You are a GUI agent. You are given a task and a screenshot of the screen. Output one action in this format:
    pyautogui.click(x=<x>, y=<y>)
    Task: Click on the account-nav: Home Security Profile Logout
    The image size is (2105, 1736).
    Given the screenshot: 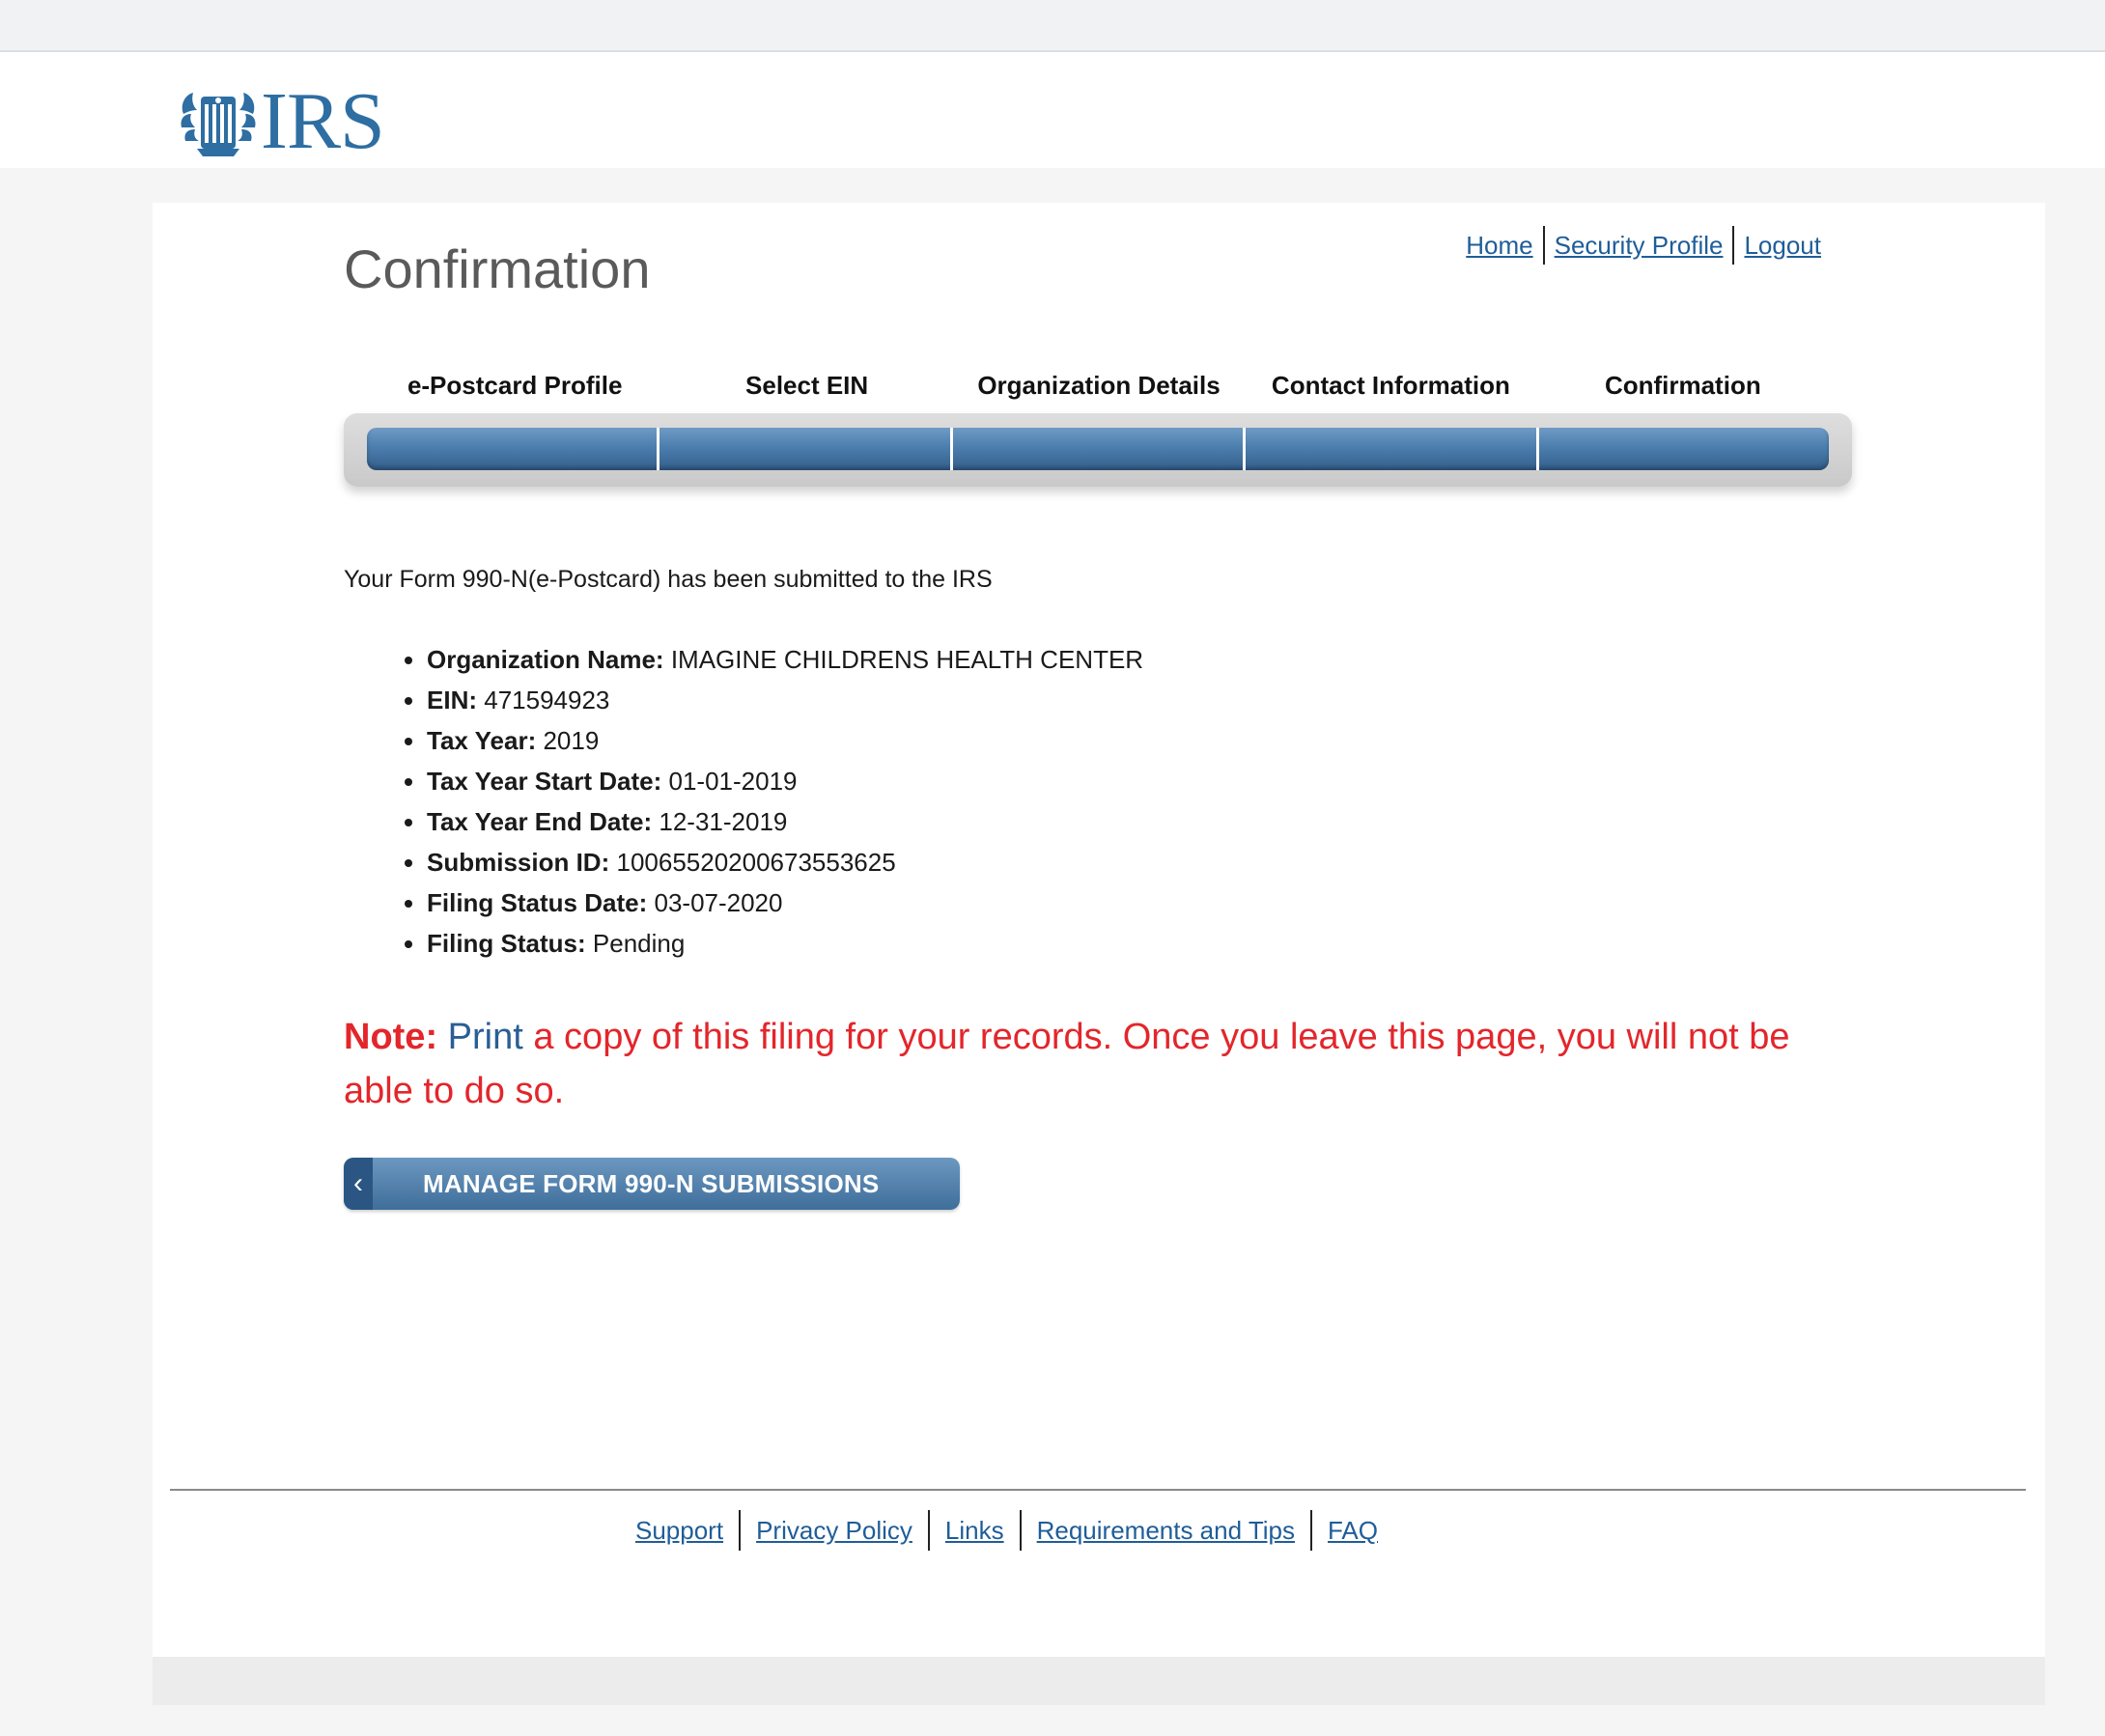 What is the action you would take?
    pyautogui.click(x=1643, y=246)
    